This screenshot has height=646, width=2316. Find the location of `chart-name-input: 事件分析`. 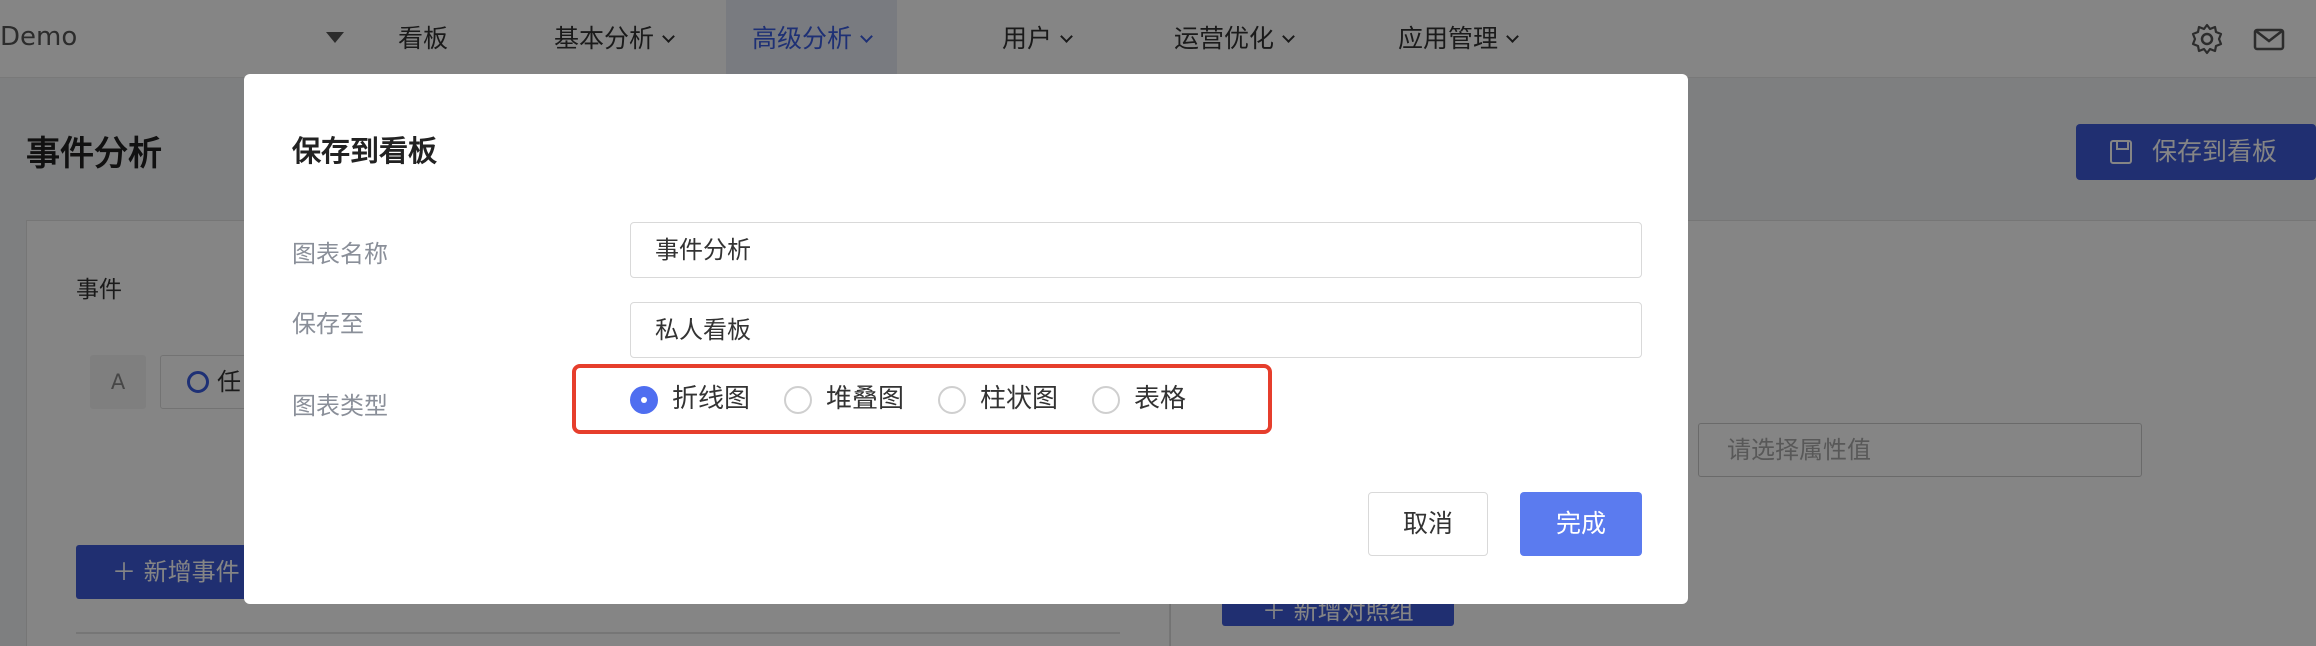

chart-name-input: 事件分析 is located at coordinates (1136, 250).